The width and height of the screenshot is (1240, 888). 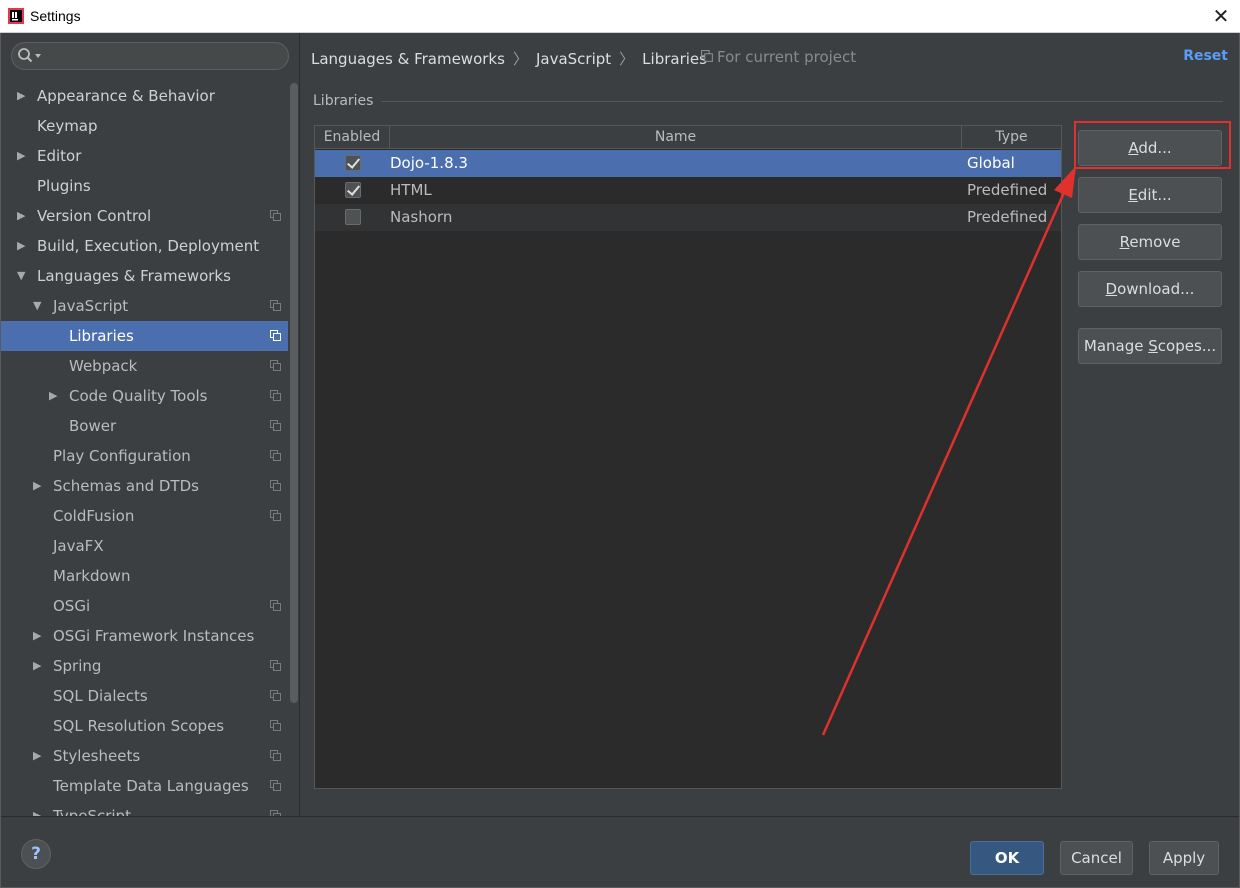 What do you see at coordinates (101, 336) in the screenshot?
I see `sidebar-item-label: Libraries` at bounding box center [101, 336].